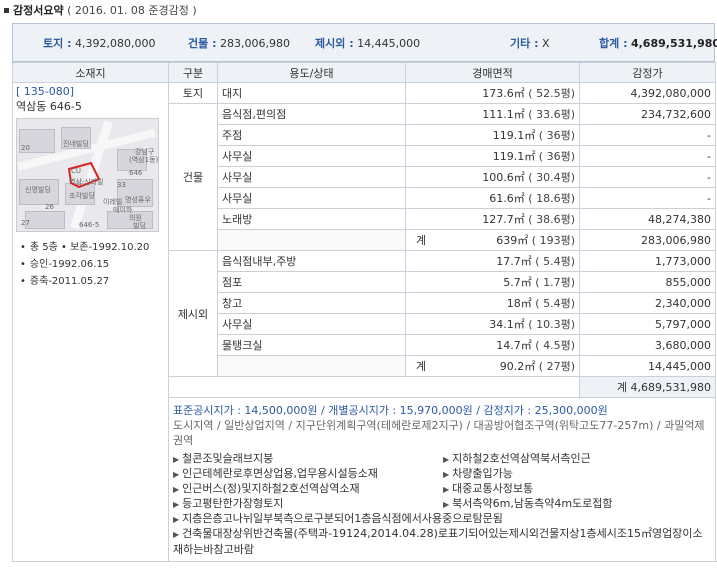 This screenshot has height=583, width=717. Describe the element at coordinates (311, 282) in the screenshot. I see `use-cell: 점포` at that location.